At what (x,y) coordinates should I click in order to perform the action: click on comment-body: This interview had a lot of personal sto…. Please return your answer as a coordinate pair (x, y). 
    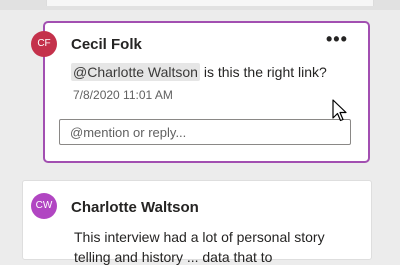
    Looking at the image, I should click on (199, 237).